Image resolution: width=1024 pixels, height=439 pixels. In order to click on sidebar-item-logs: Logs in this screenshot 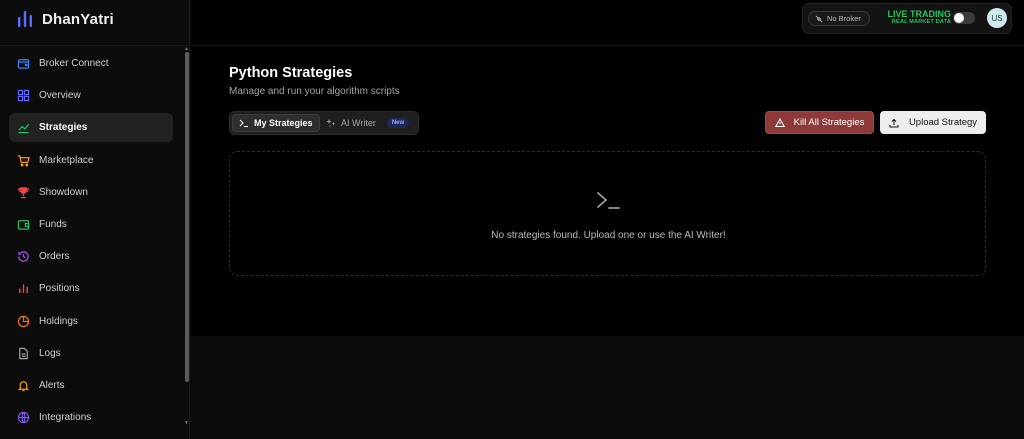, I will do `click(91, 353)`.